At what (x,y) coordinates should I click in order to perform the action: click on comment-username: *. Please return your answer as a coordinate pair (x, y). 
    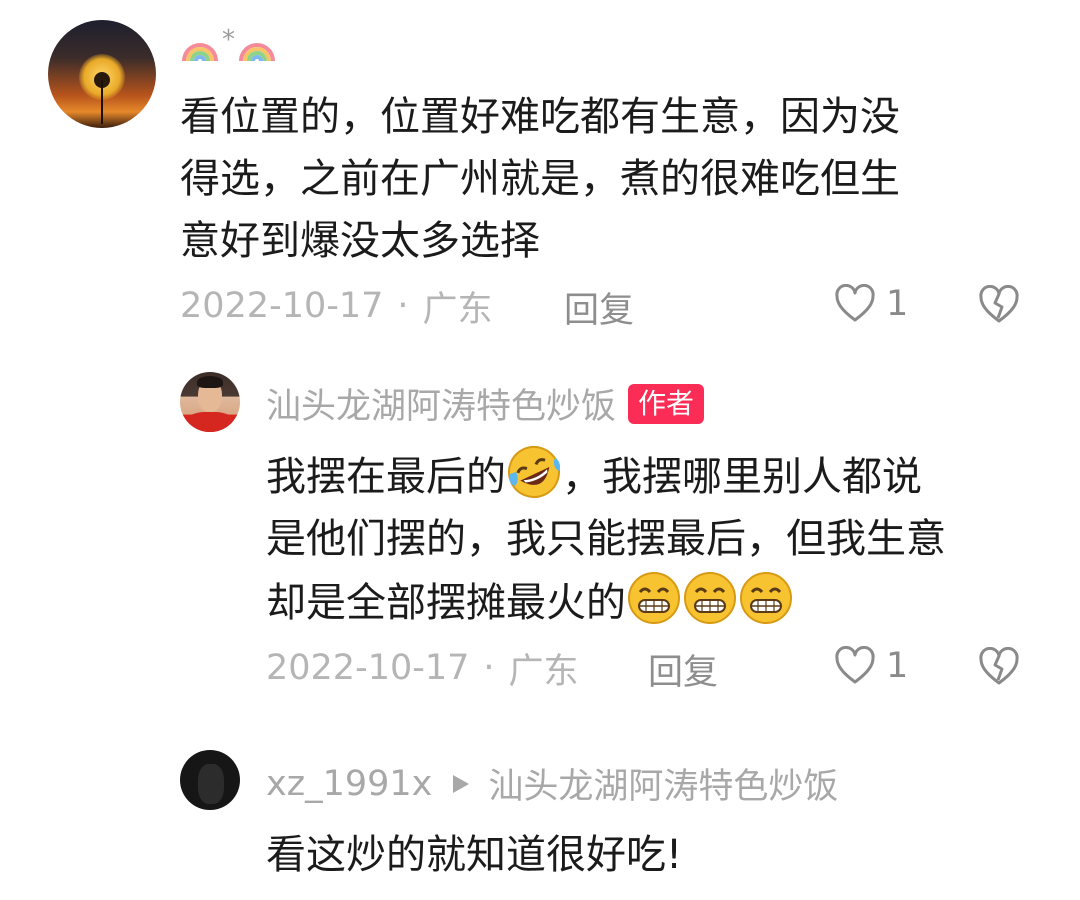
    Looking at the image, I should click on (228, 47).